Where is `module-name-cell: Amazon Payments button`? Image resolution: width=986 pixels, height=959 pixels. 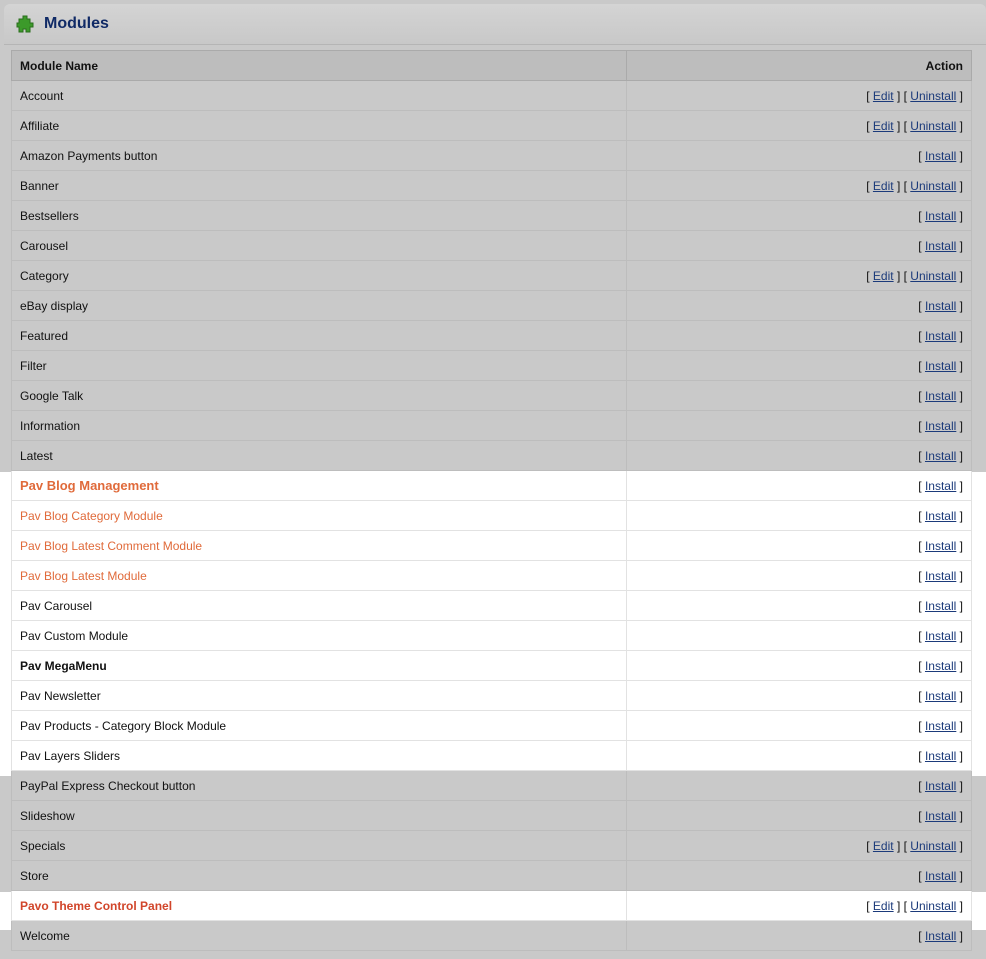 module-name-cell: Amazon Payments button is located at coordinates (319, 155).